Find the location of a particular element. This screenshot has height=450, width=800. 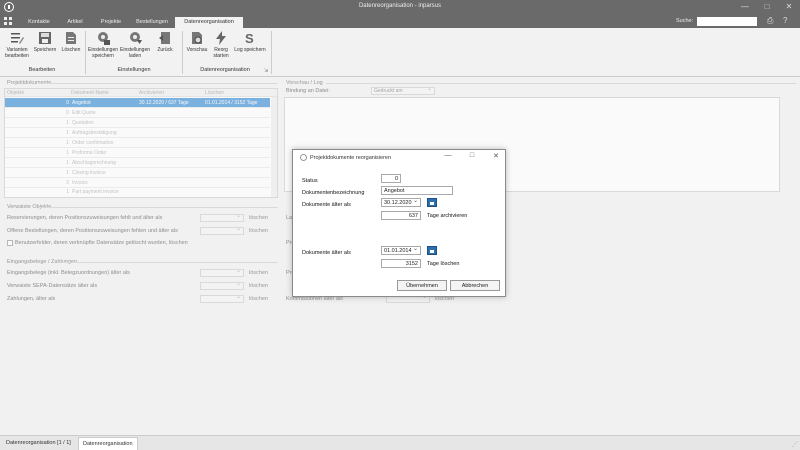

table-row: 1 Proforma Order is located at coordinates (137, 153).